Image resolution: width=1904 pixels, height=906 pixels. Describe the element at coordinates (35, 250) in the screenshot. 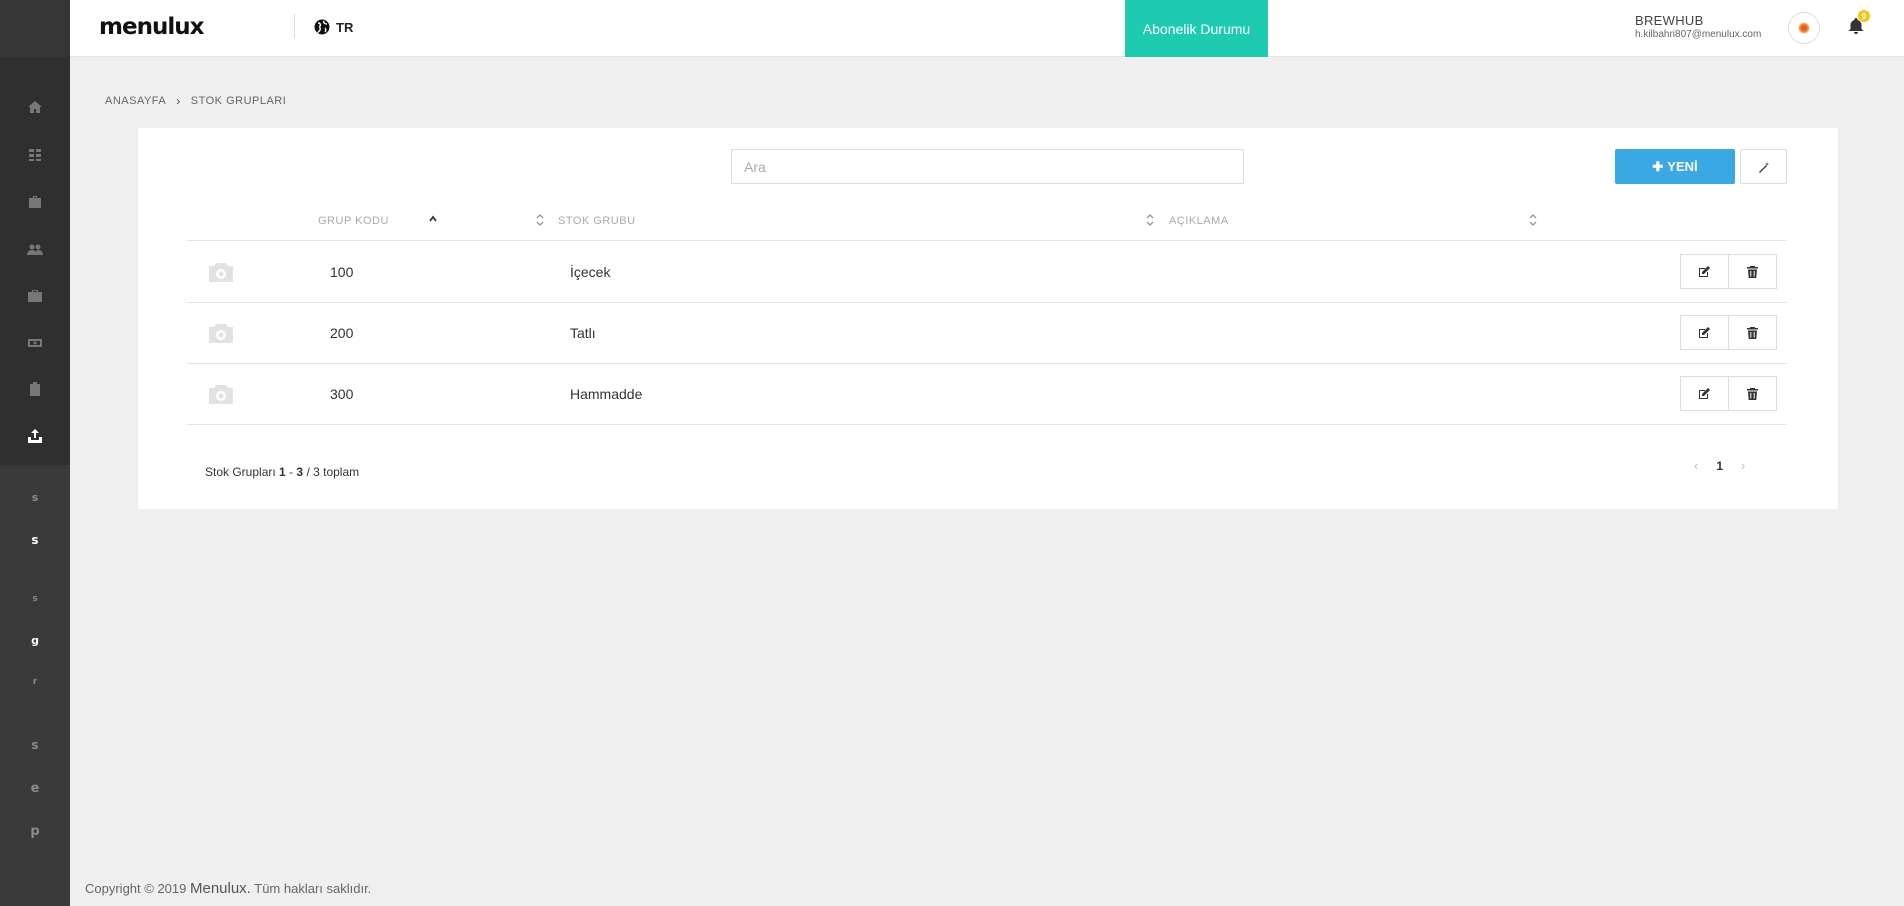

I see `users-icon` at that location.